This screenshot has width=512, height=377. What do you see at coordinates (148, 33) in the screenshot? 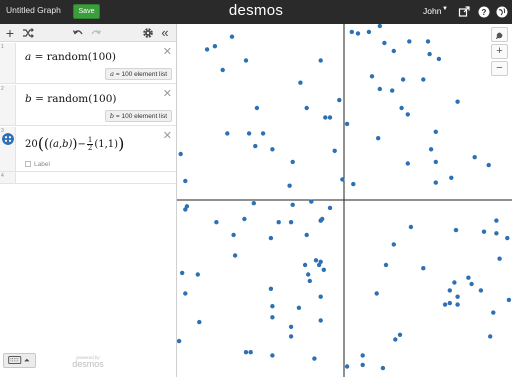
I see `gear-icon` at bounding box center [148, 33].